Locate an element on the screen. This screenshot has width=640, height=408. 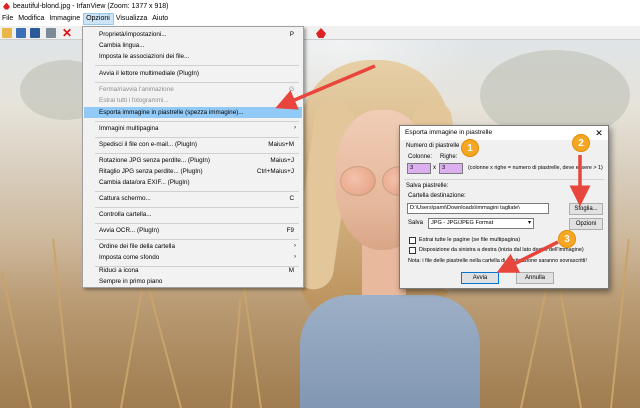
menu-item-shortcut: G is located at coordinates (291, 89).